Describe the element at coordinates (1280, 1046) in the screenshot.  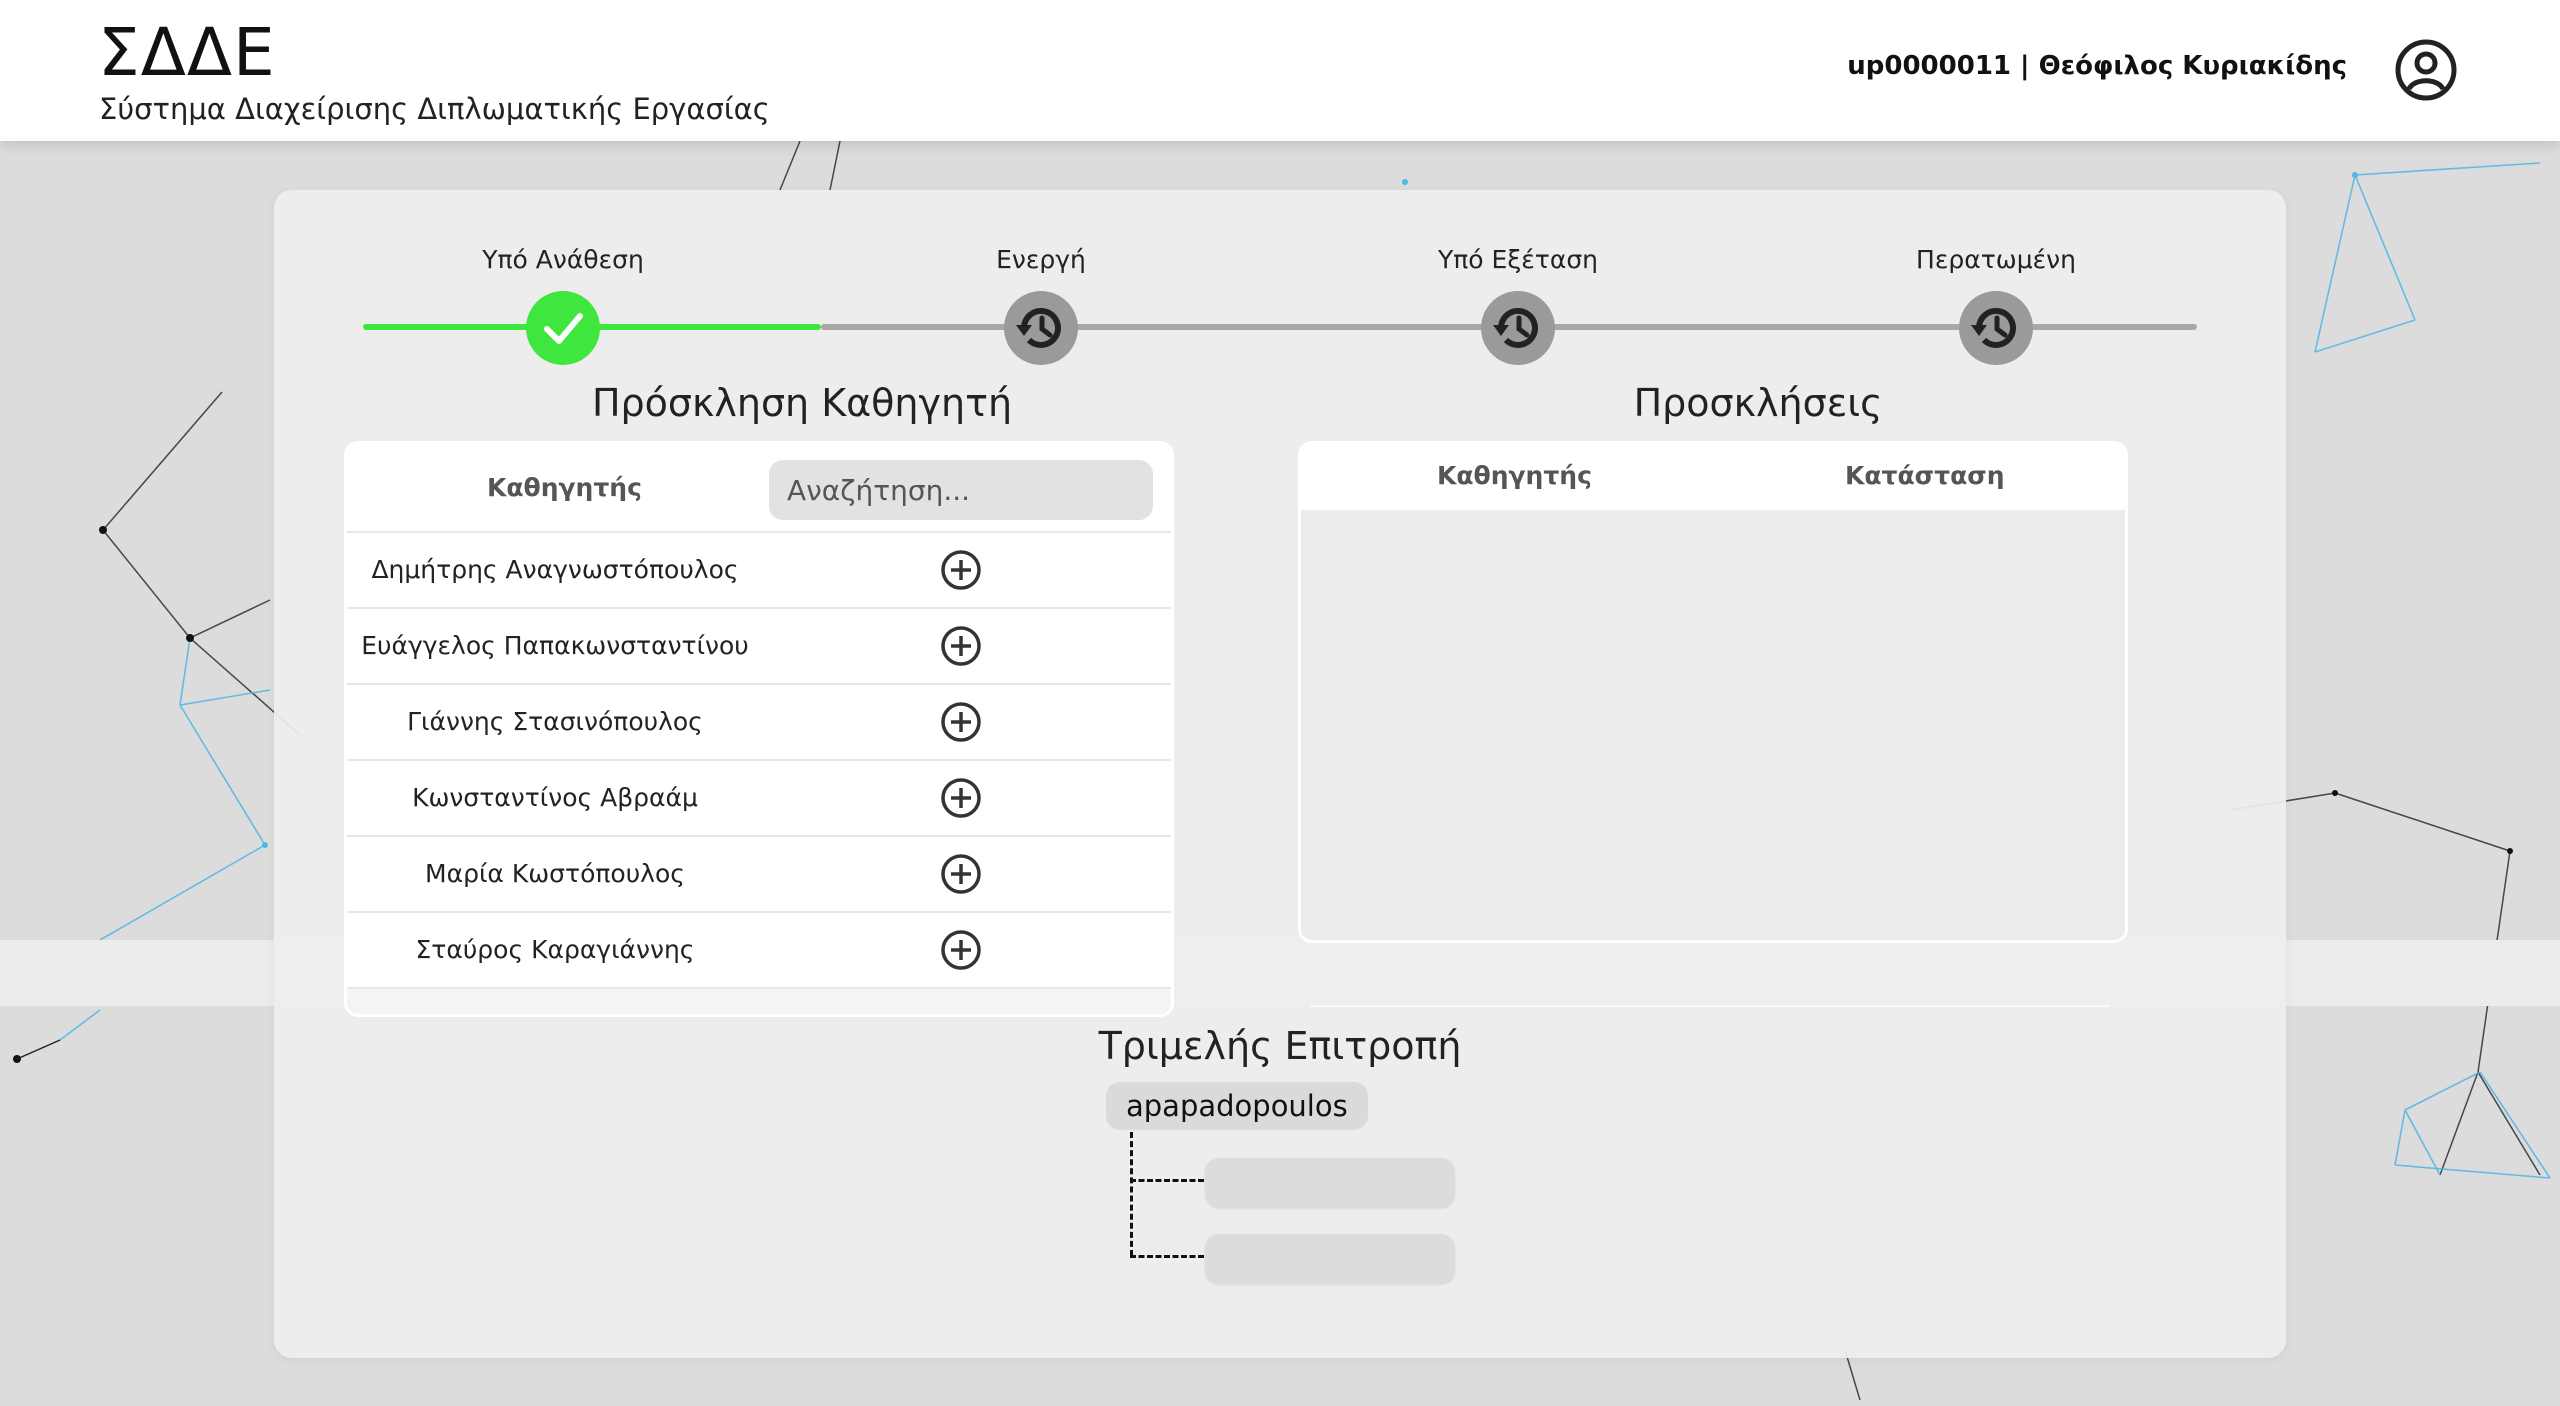
I see `committee-title: Τριμελής Επιτροπή` at that location.